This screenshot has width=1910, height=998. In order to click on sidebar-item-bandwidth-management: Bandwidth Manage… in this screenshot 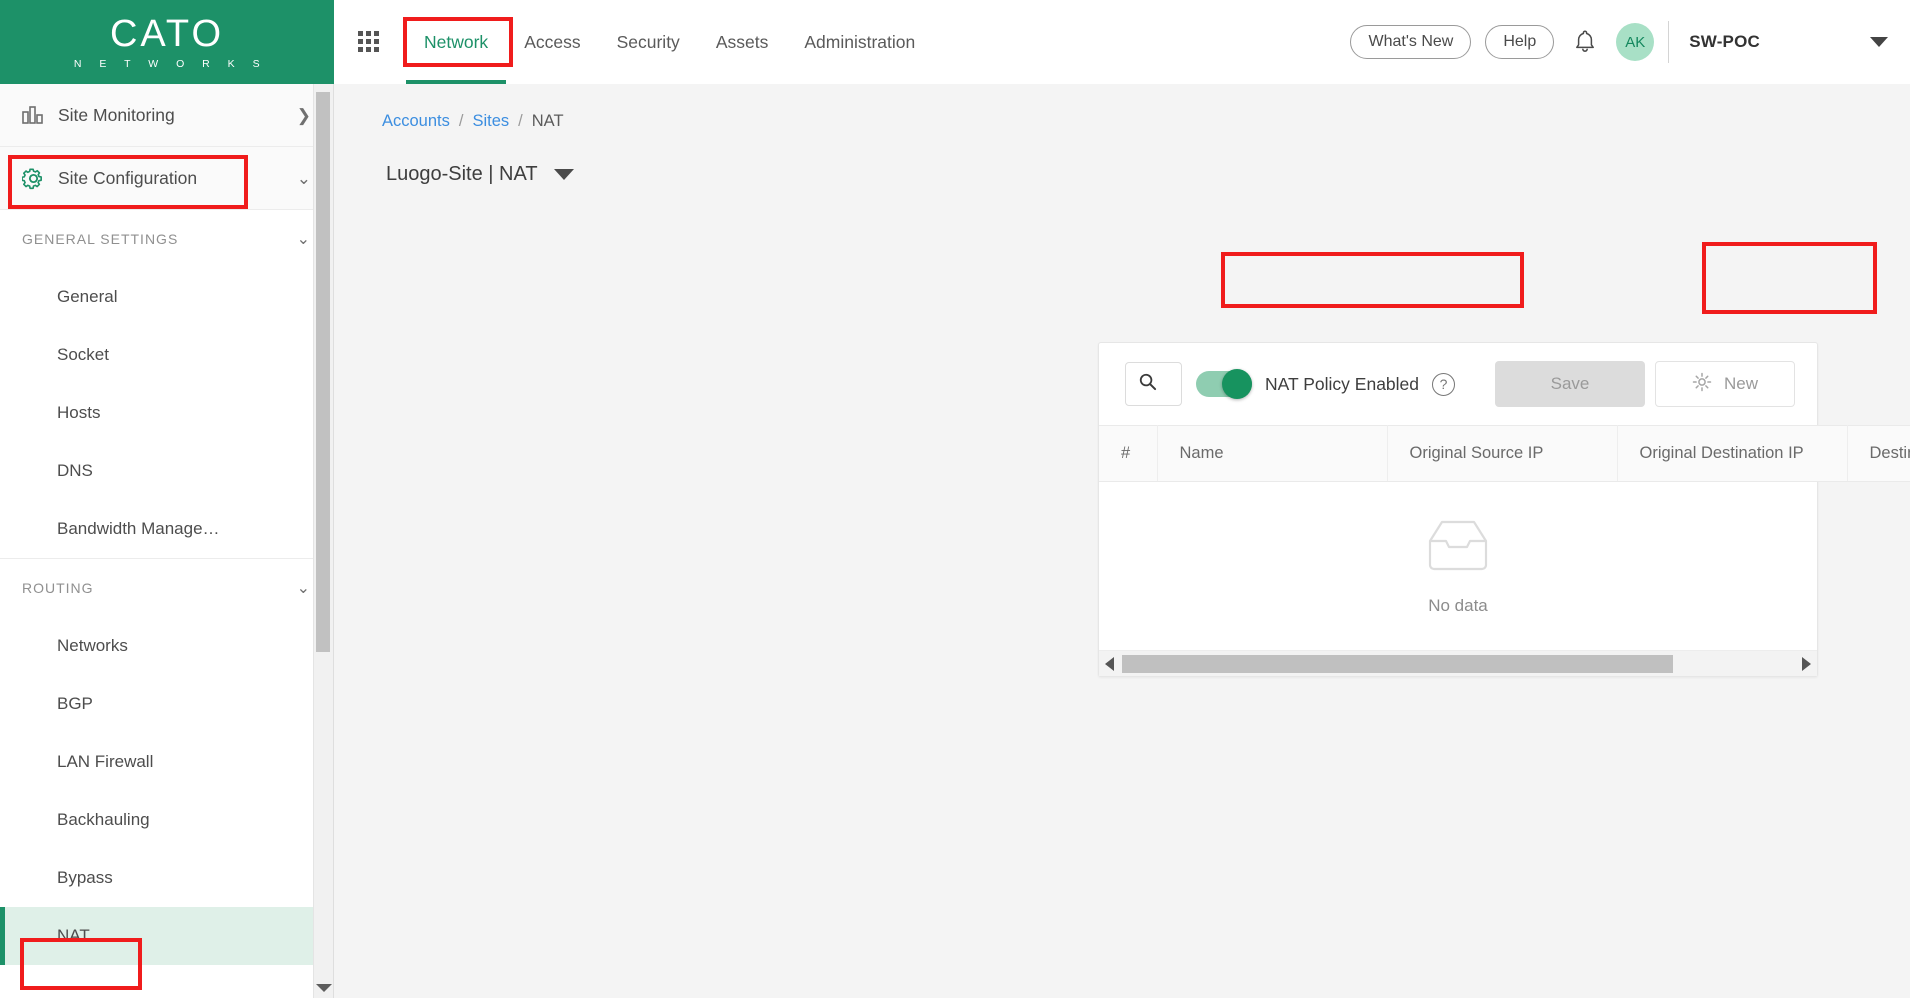, I will do `click(166, 529)`.